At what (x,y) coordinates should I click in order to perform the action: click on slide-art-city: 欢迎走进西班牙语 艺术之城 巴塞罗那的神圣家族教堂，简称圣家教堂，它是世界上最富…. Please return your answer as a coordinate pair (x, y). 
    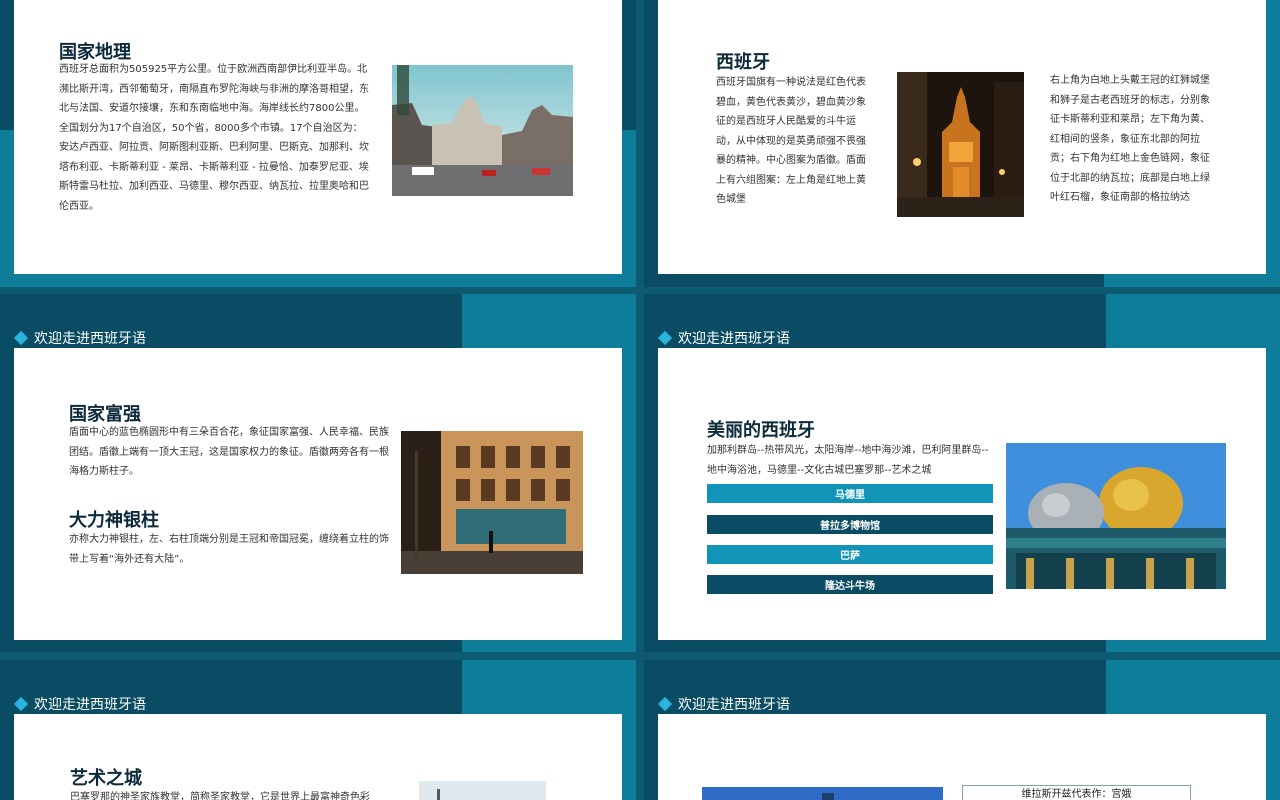
    Looking at the image, I should click on (318, 730).